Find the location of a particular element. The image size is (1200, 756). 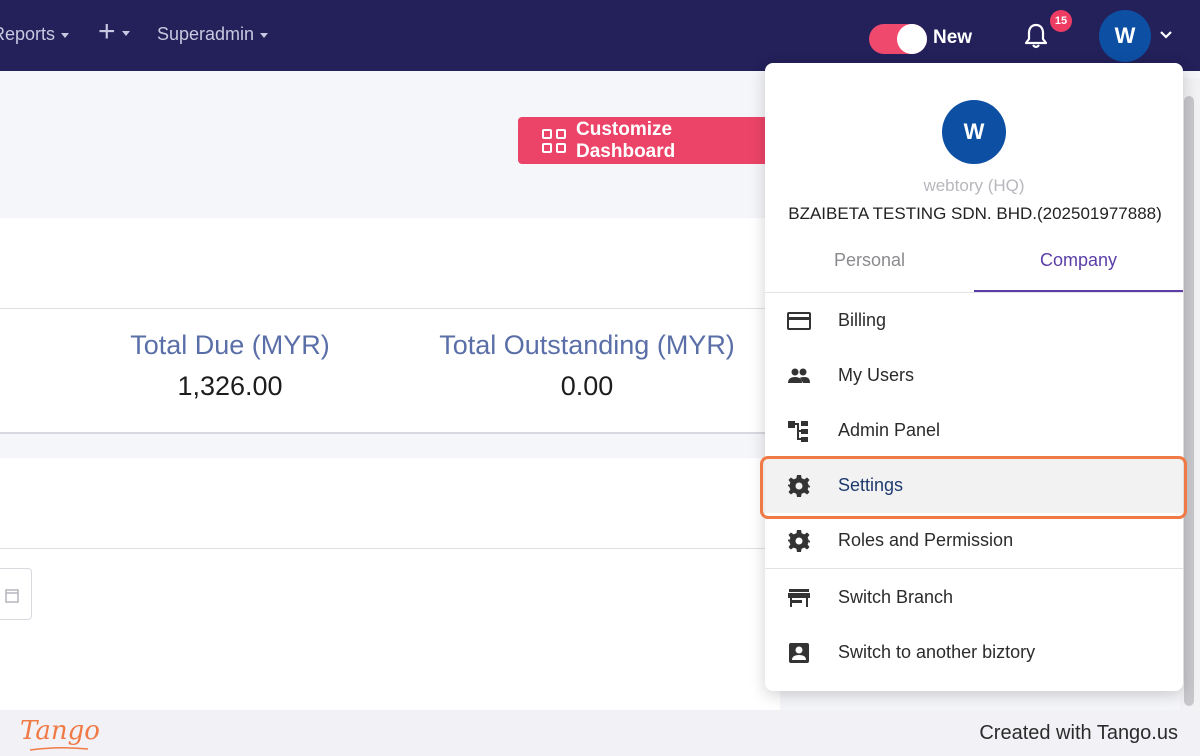

menu-item-label: Admin Panel is located at coordinates (889, 430).